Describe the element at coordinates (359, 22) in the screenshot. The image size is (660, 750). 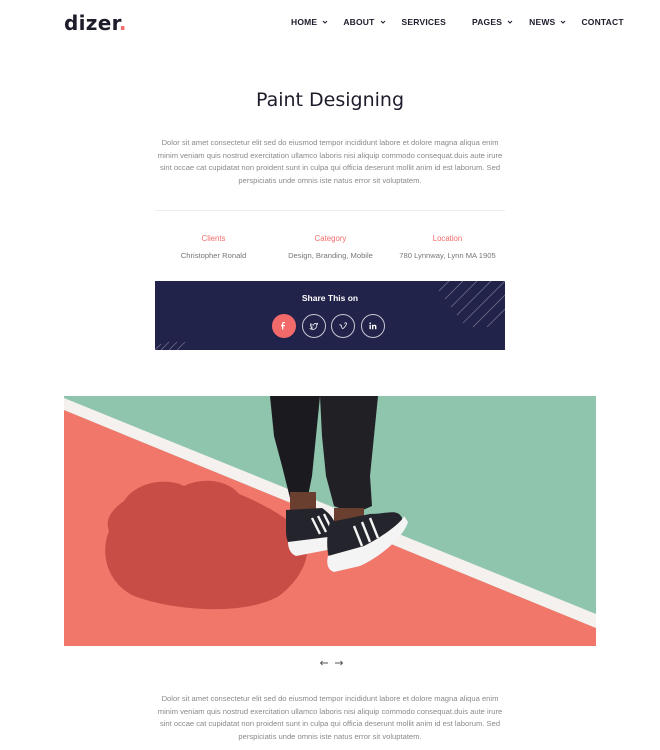
I see `nav-label-about: ABOUT` at that location.